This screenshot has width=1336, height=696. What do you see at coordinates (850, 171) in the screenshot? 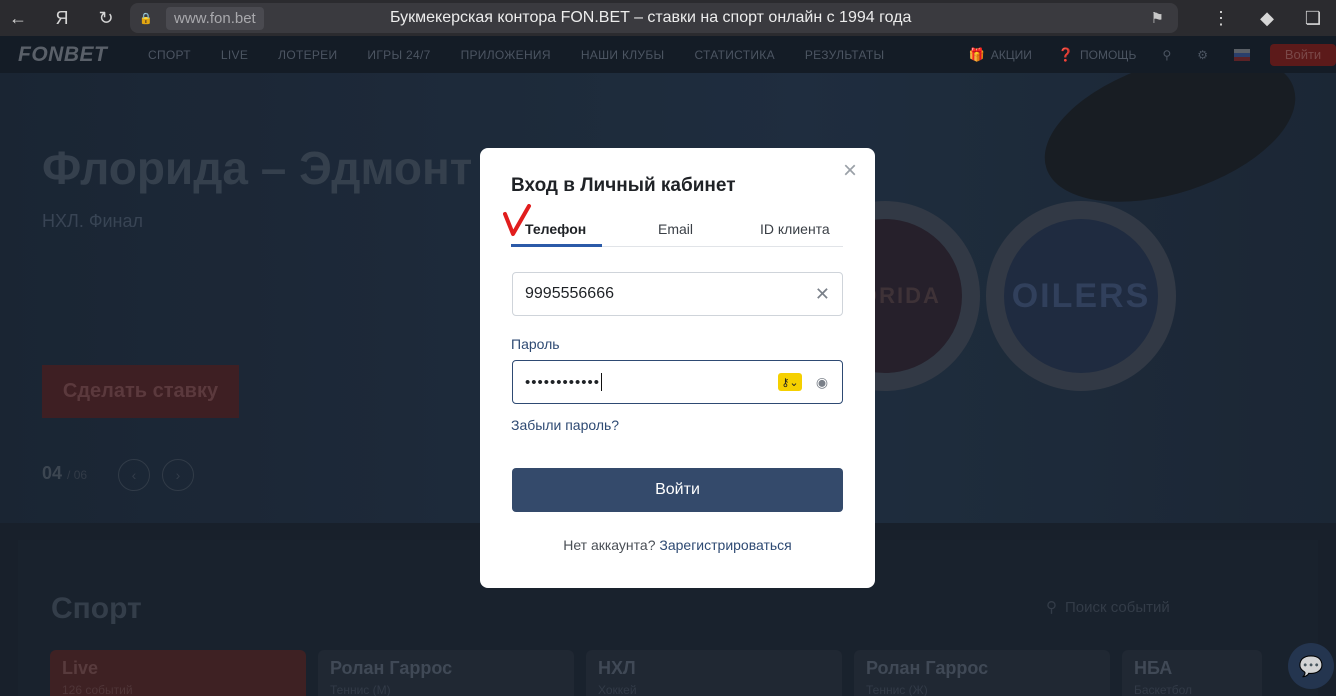
I see `close-icon: ×` at bounding box center [850, 171].